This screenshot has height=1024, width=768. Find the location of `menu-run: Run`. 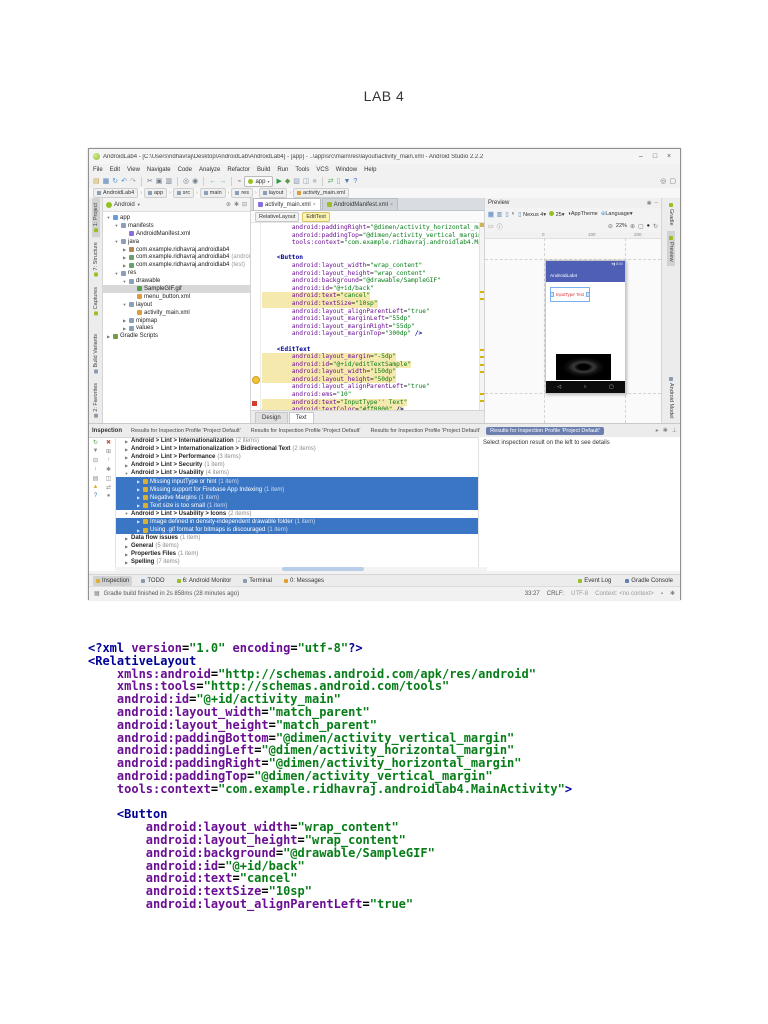

menu-run: Run is located at coordinates (282, 170).